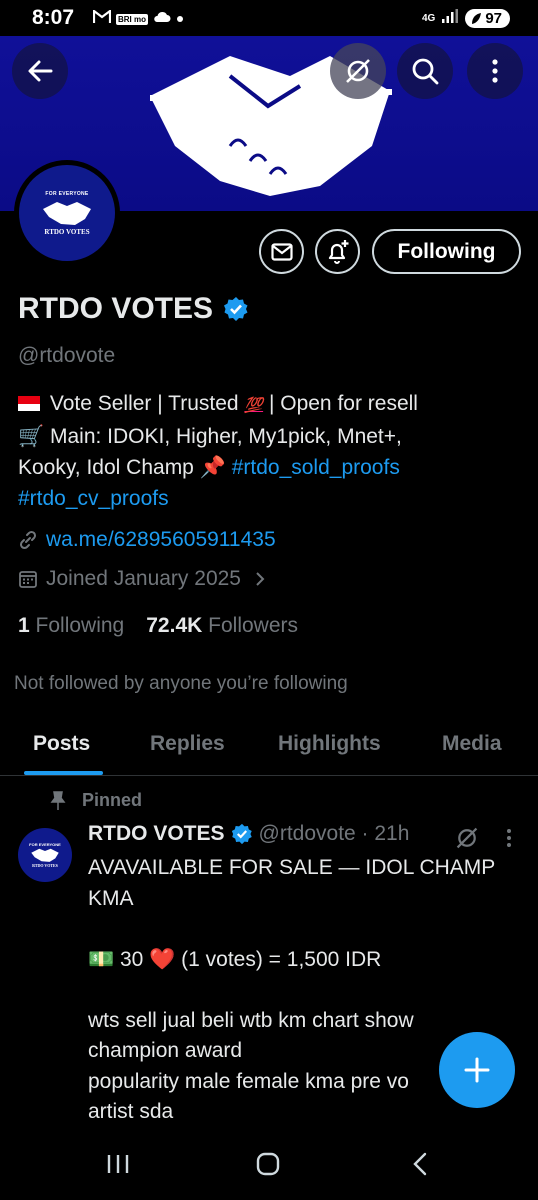  I want to click on post-grok-button, so click(467, 840).